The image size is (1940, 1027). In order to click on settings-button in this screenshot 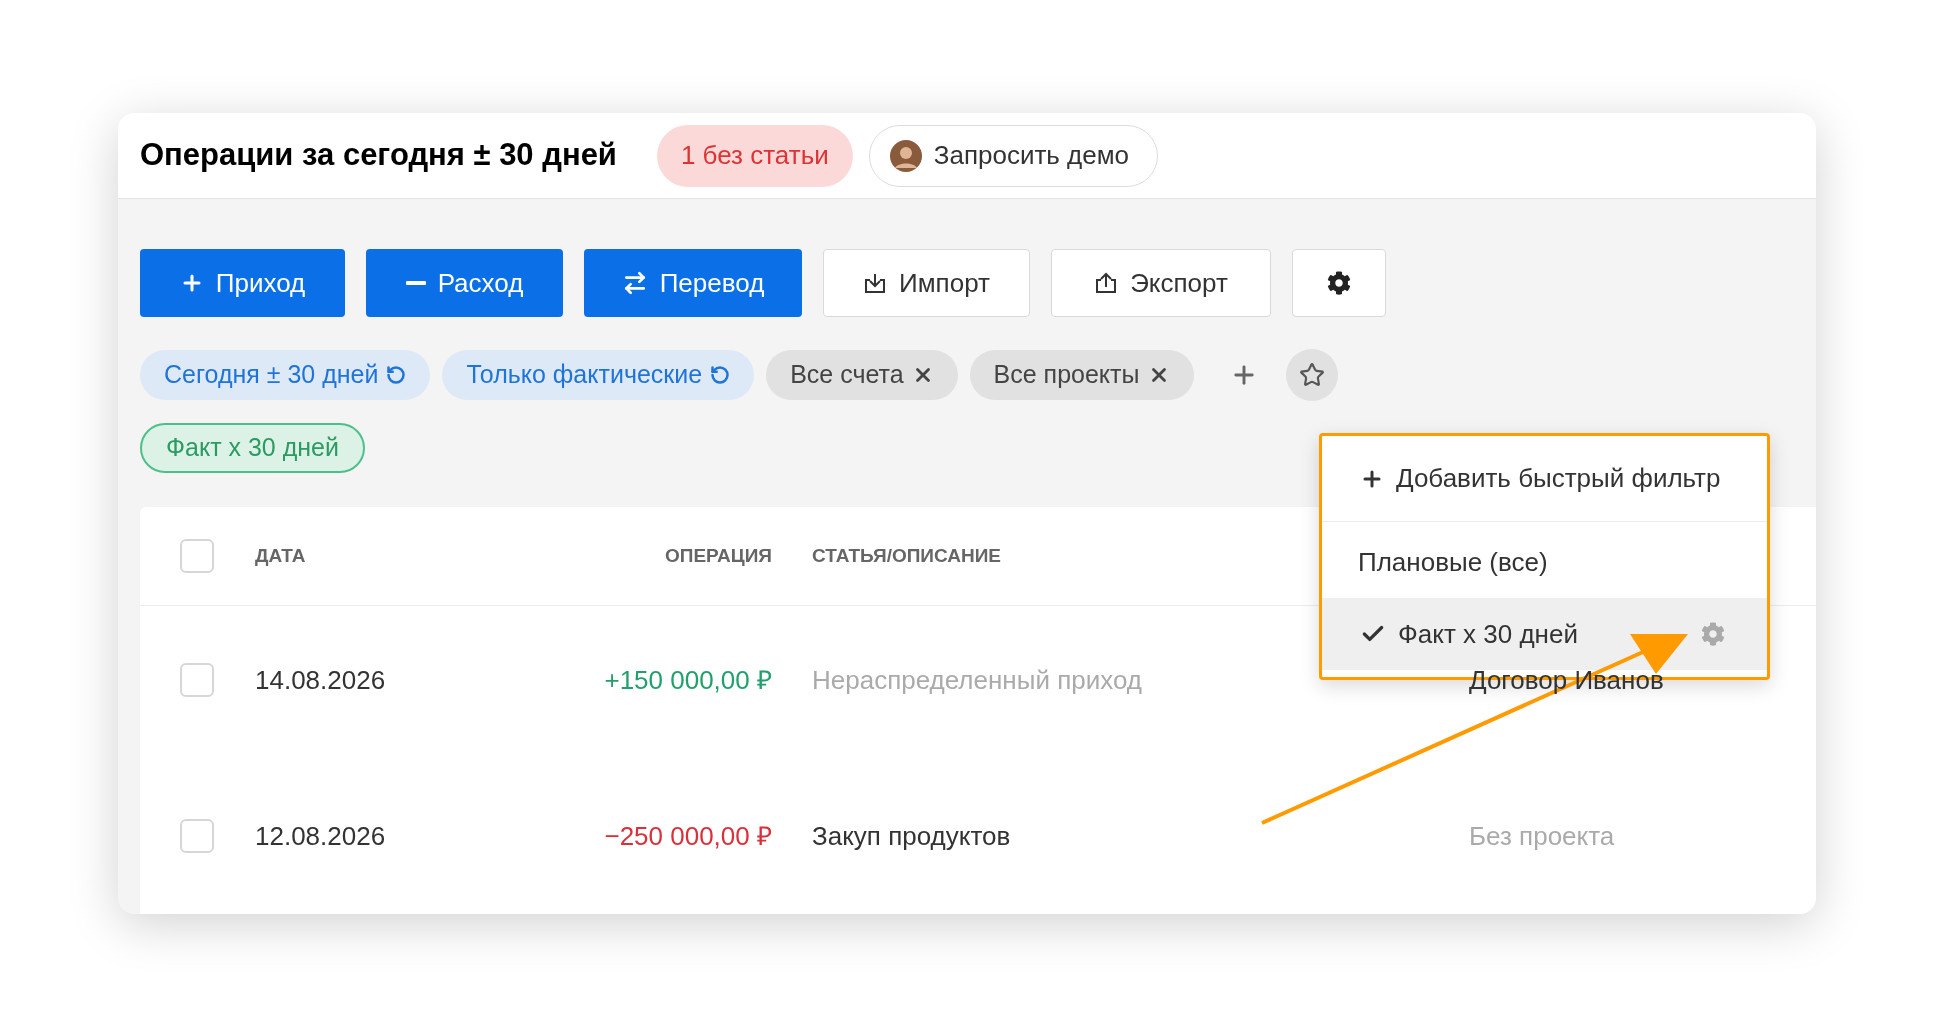, I will do `click(1339, 283)`.